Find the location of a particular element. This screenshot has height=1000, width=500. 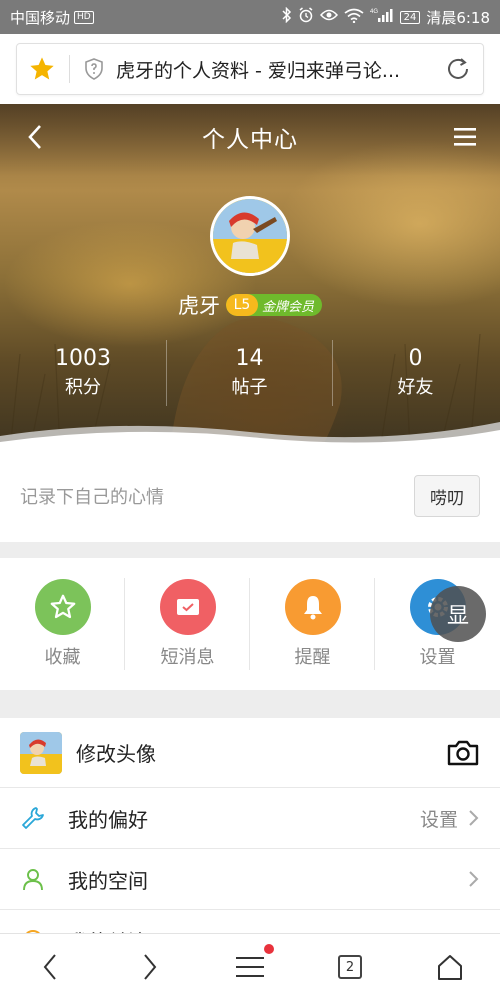

back-arrow-icon is located at coordinates (36, 137).